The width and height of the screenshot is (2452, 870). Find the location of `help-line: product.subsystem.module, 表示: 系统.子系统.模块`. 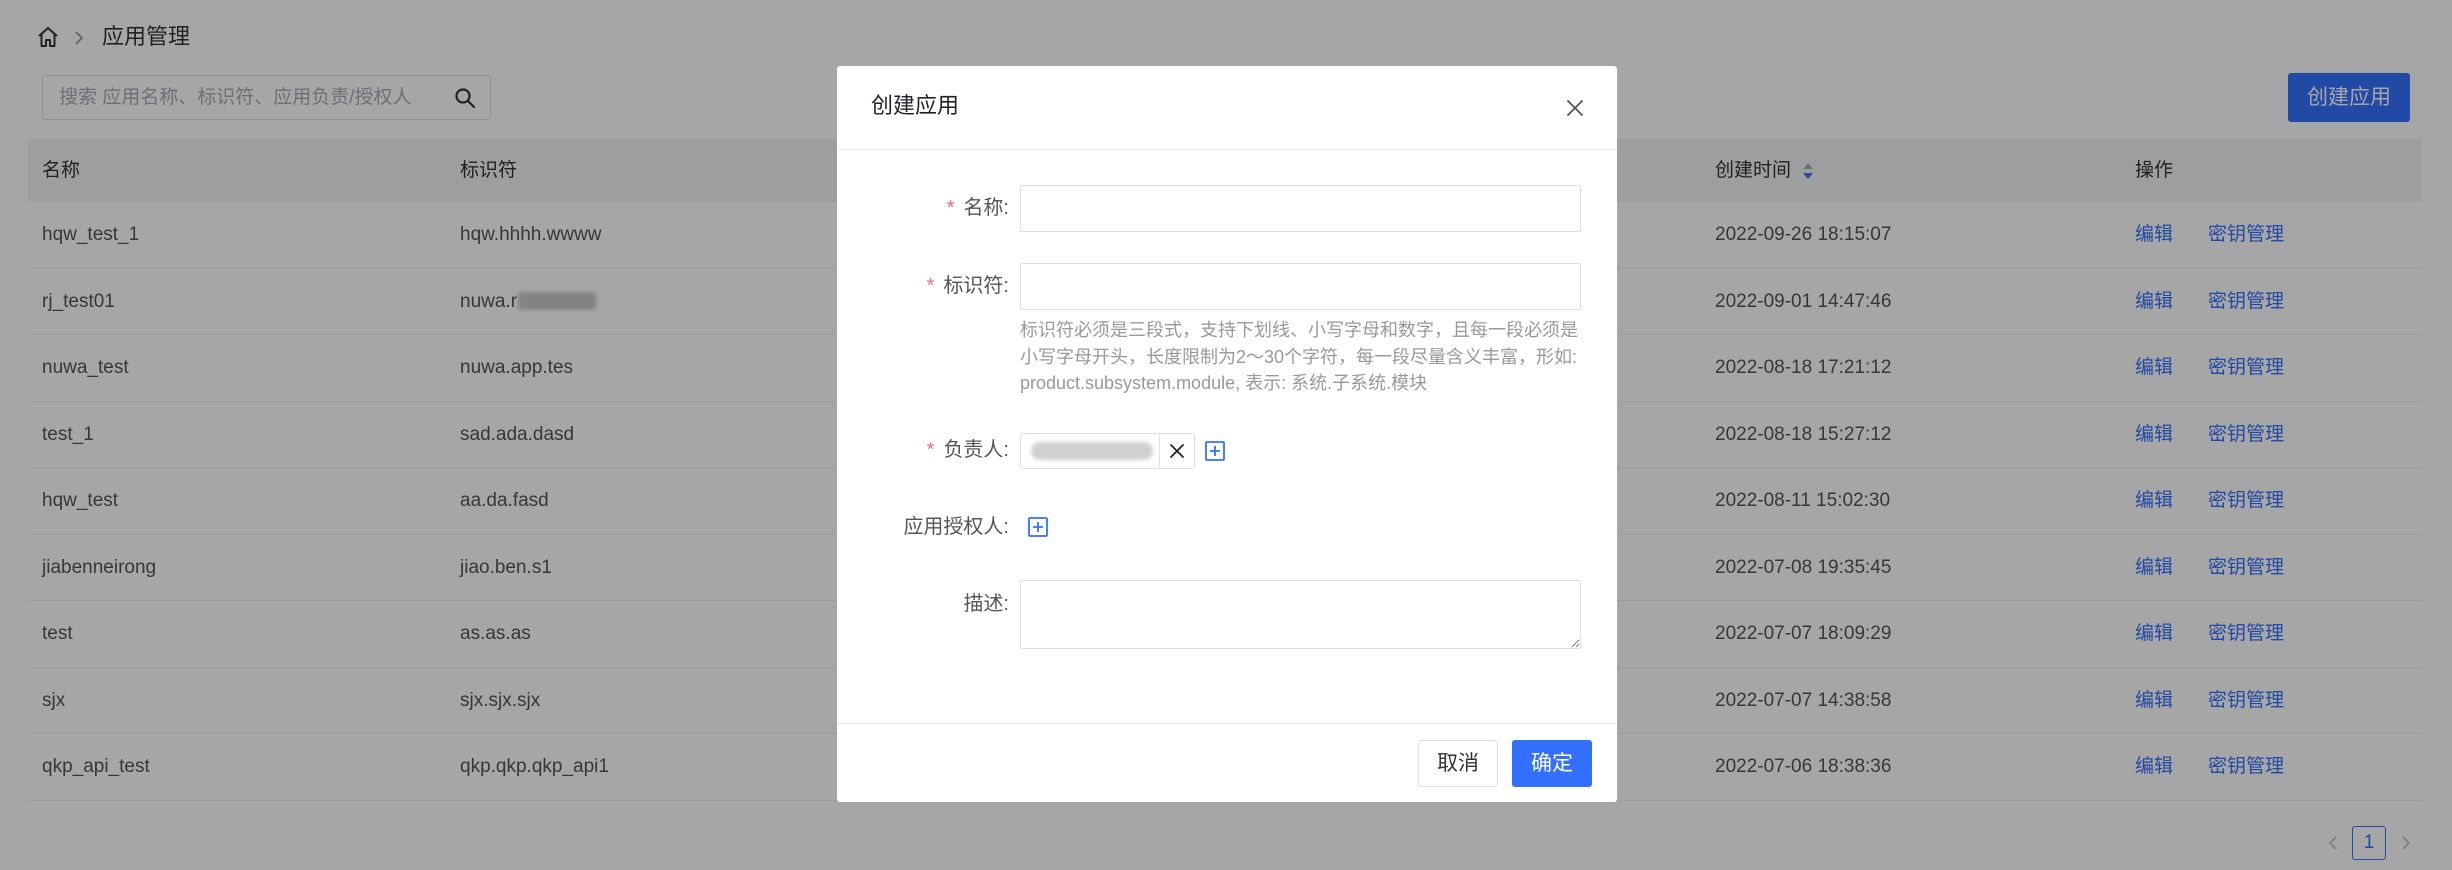

help-line: product.subsystem.module, 表示: 系统.子系统.模块 is located at coordinates (1224, 383).